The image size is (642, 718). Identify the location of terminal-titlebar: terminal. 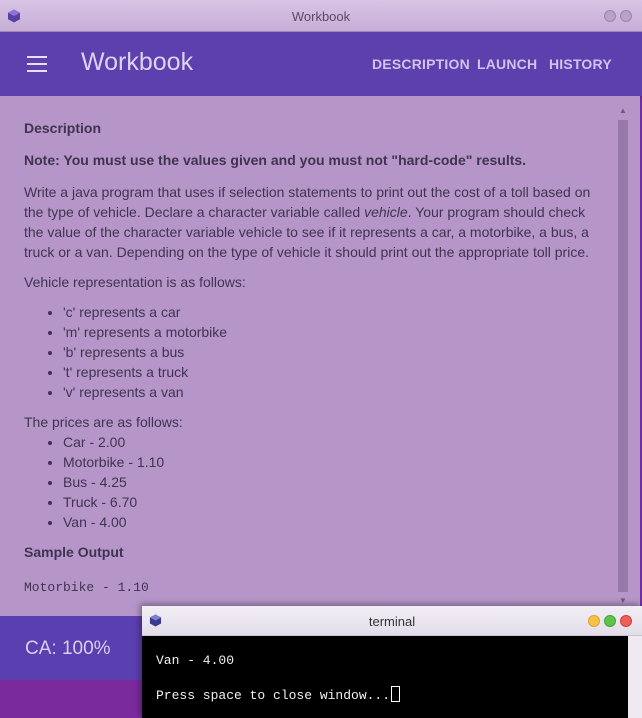
(392, 621).